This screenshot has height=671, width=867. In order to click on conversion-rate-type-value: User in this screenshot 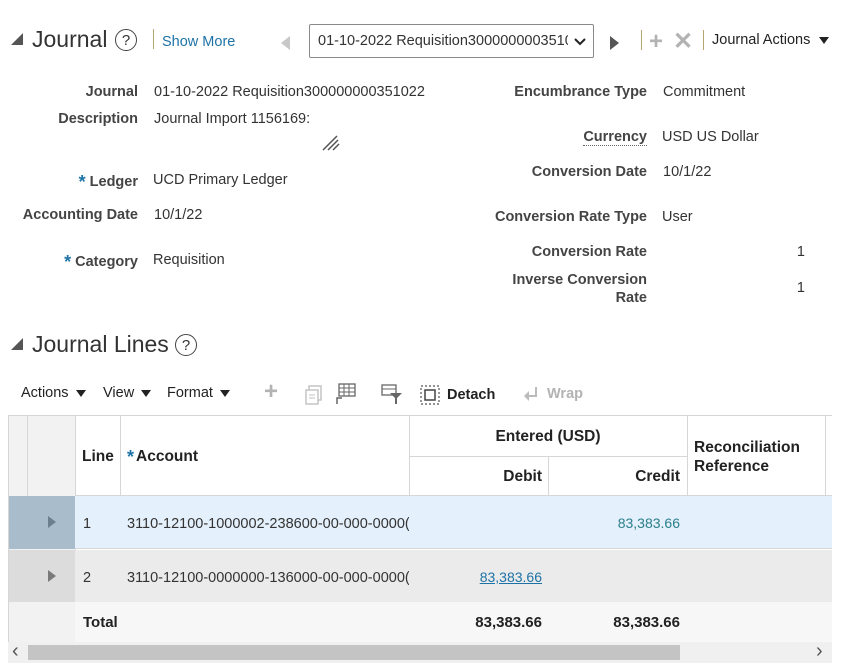, I will do `click(677, 217)`.